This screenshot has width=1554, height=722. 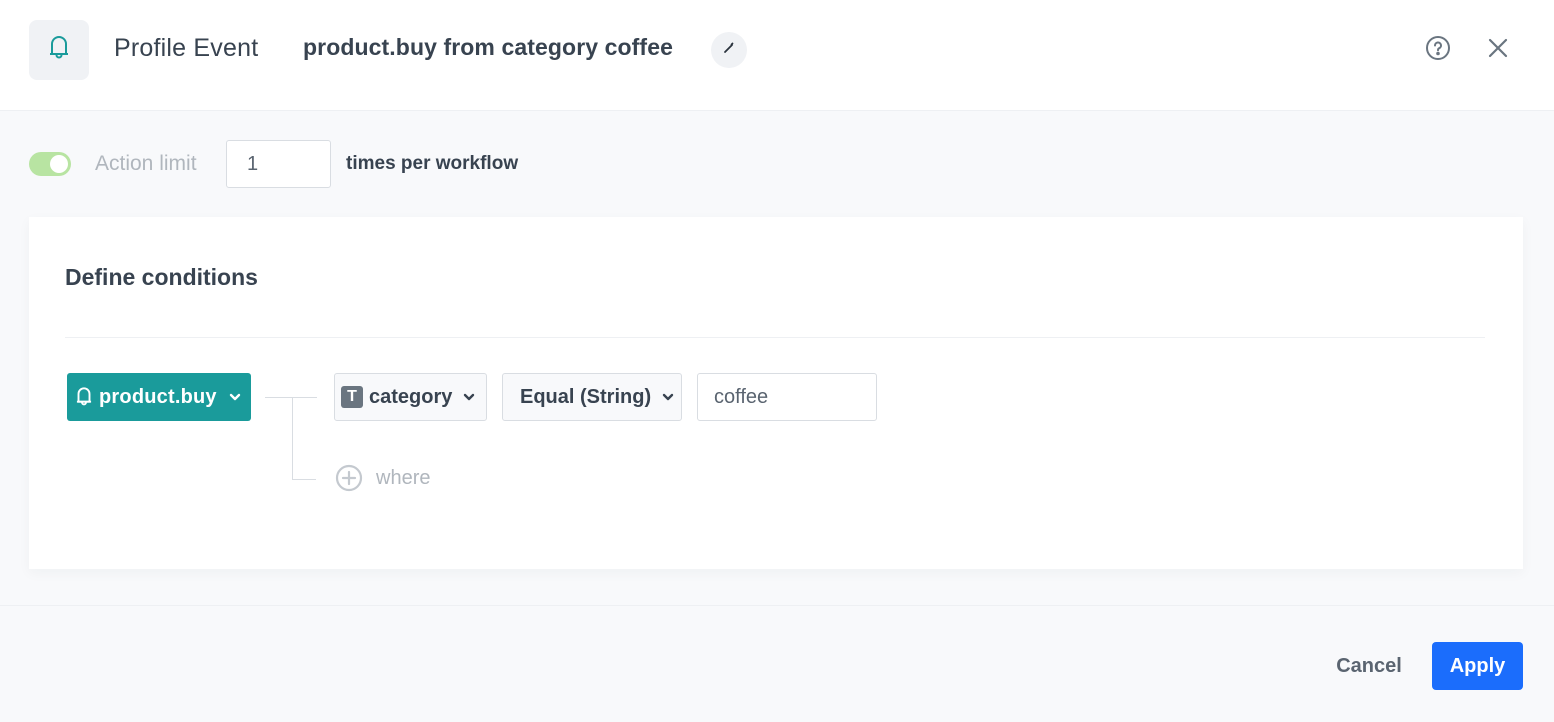 I want to click on operator-select: Equal (String), so click(x=592, y=397).